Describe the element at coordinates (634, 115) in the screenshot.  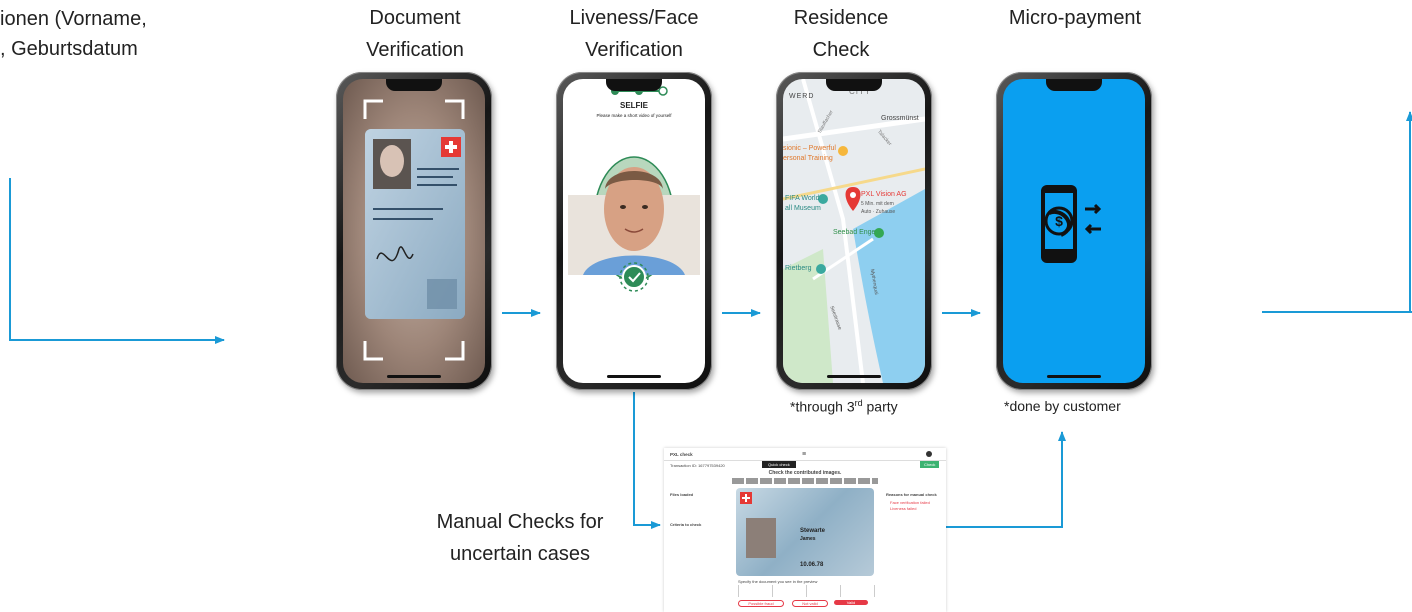
I see `selfie-subtitle: Please make a short video of yourself` at that location.